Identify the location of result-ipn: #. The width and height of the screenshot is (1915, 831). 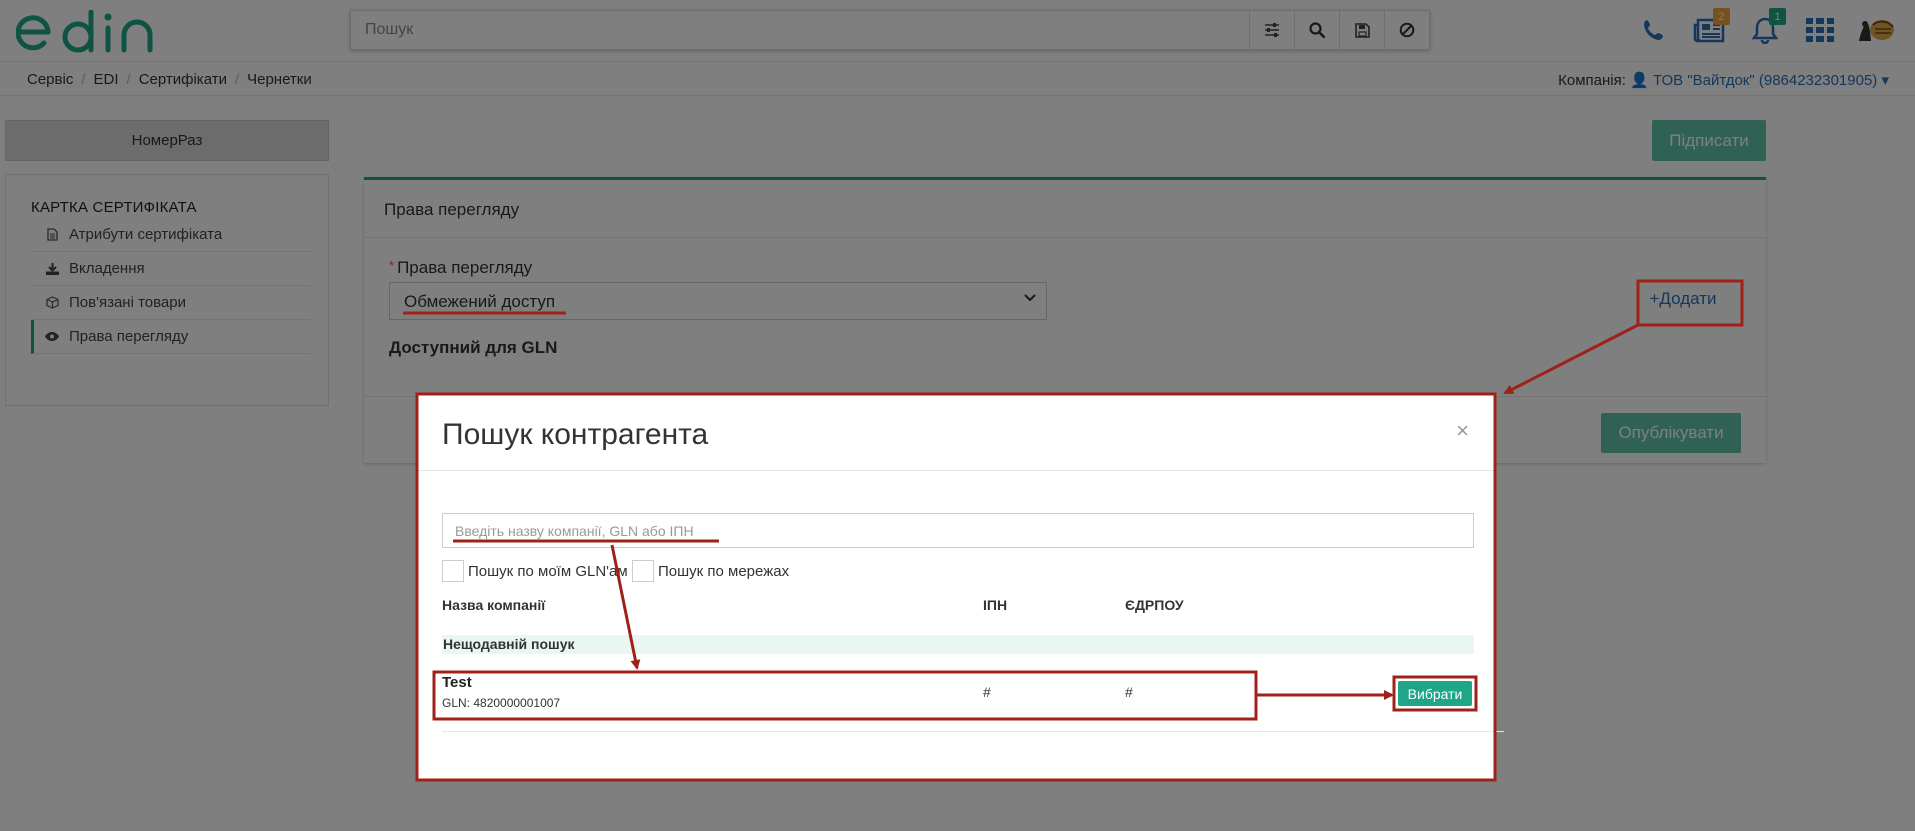
(987, 692).